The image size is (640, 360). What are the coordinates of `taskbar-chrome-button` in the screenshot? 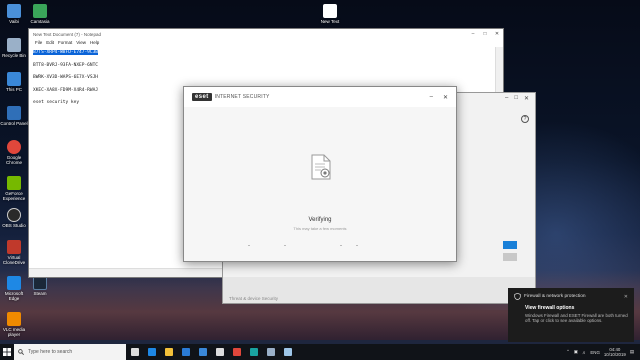 It's located at (236, 352).